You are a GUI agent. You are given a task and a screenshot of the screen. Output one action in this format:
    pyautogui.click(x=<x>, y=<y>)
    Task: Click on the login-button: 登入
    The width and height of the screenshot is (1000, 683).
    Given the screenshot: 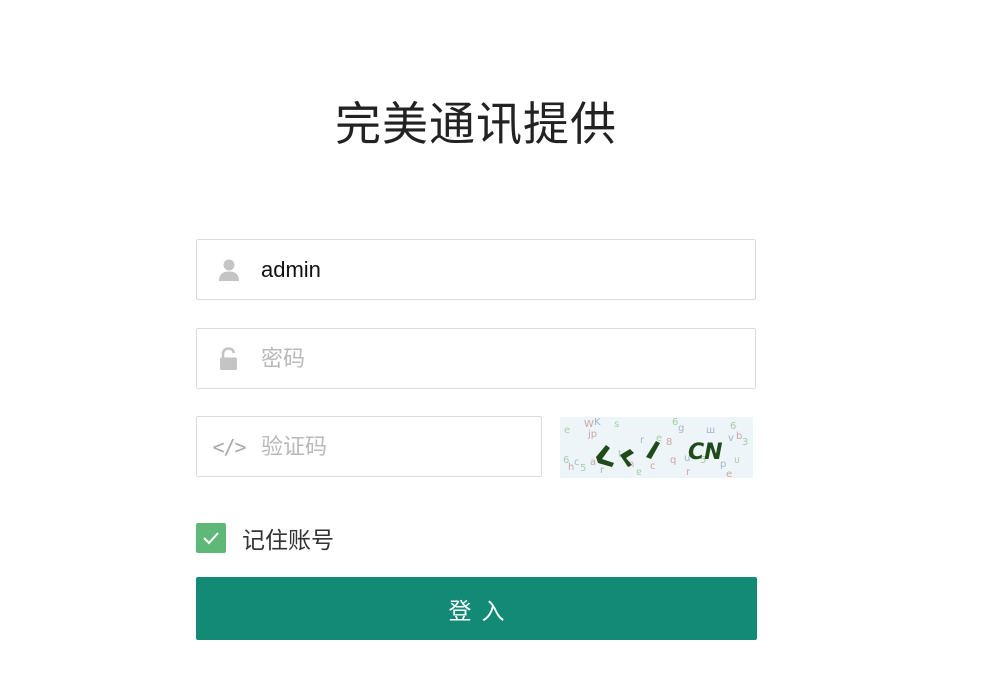 What is the action you would take?
    pyautogui.click(x=476, y=608)
    